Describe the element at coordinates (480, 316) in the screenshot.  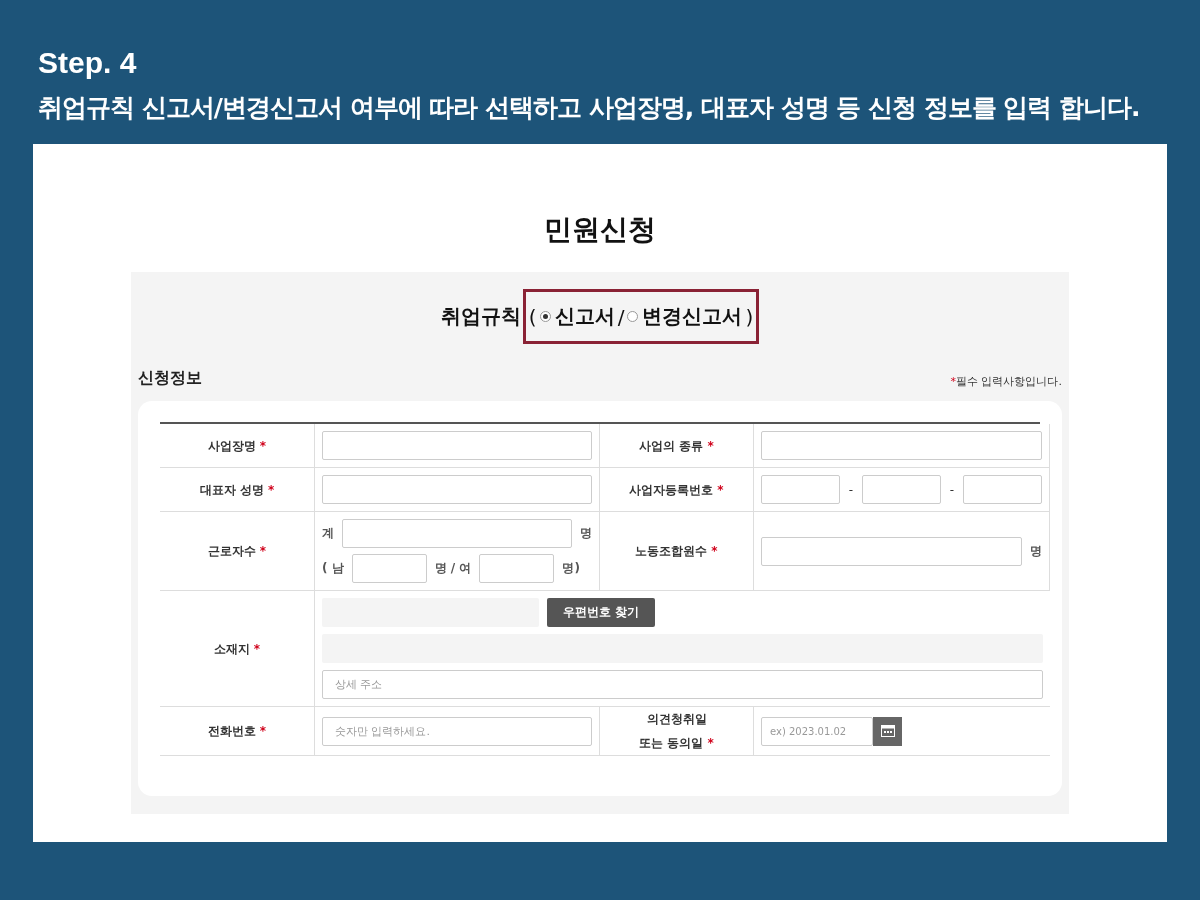
I see `rule-type-label: 취업규칙` at that location.